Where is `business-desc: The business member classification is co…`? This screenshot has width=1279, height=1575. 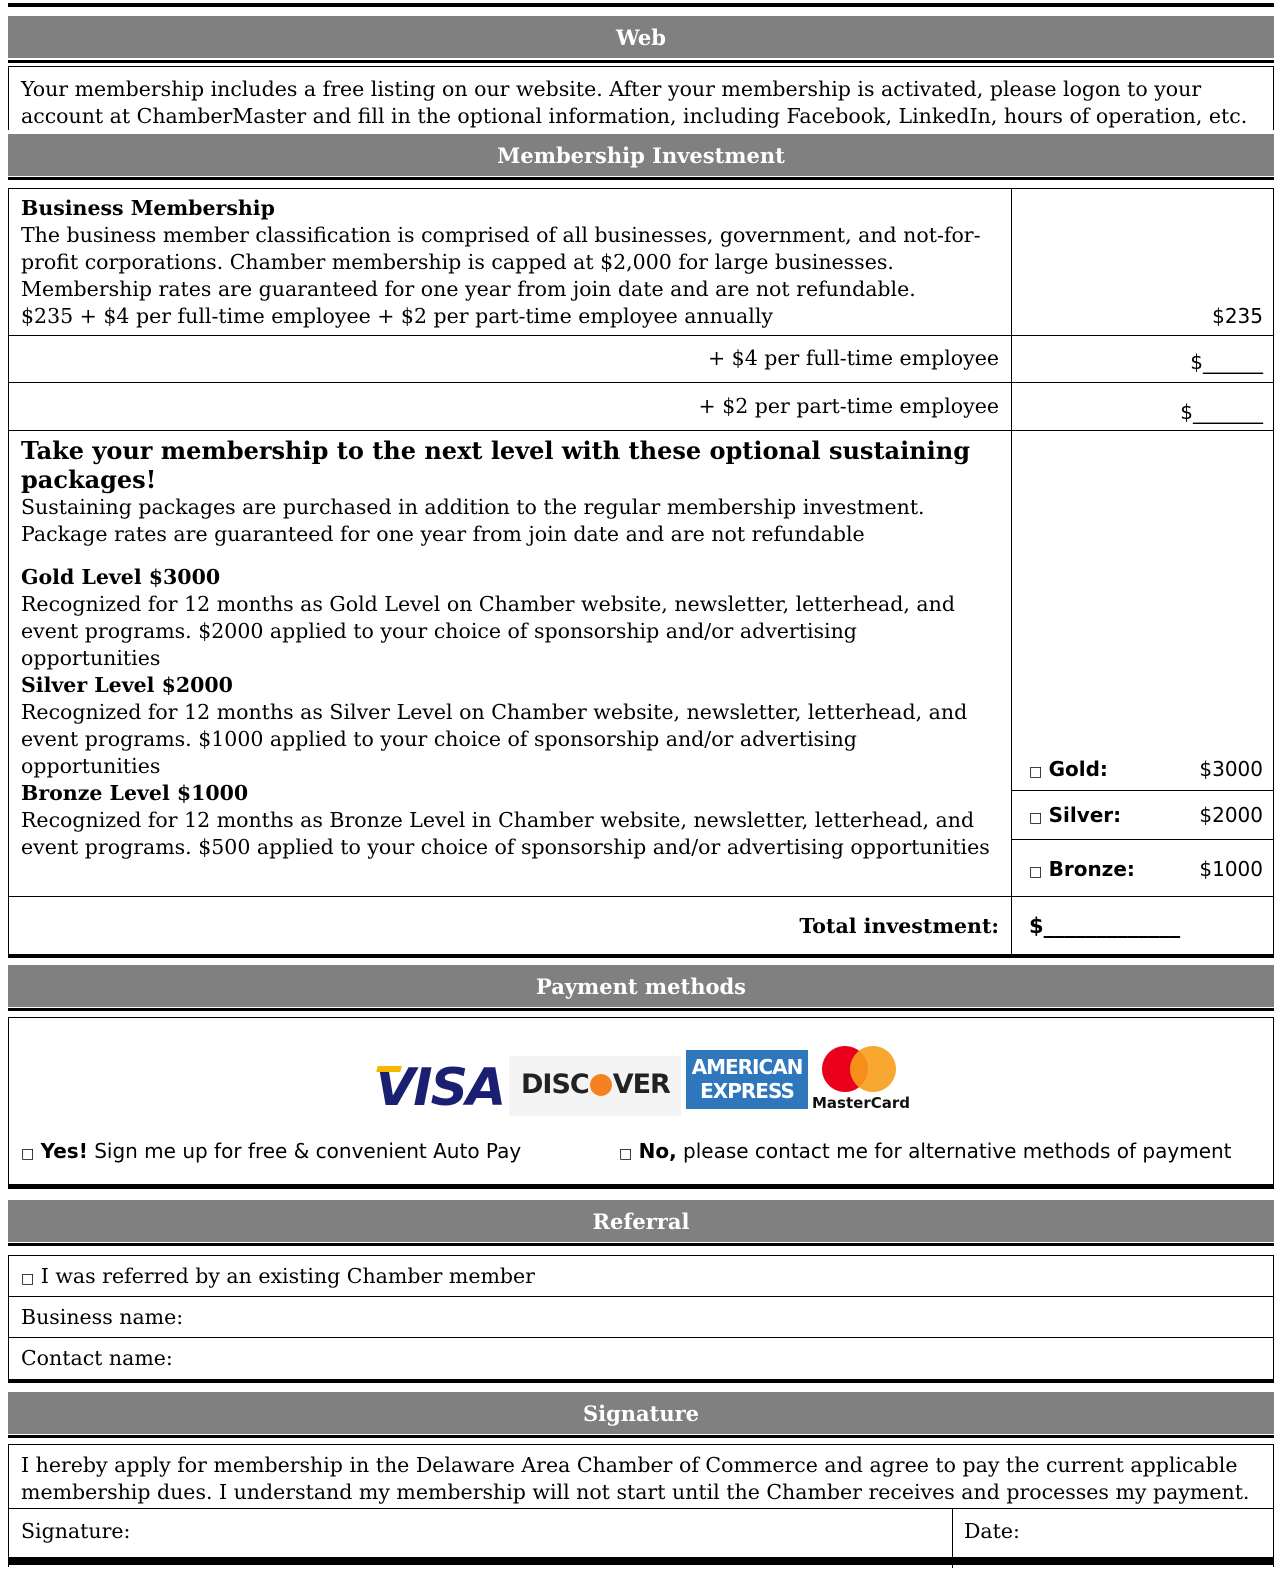 business-desc: The business member classification is co… is located at coordinates (501, 262).